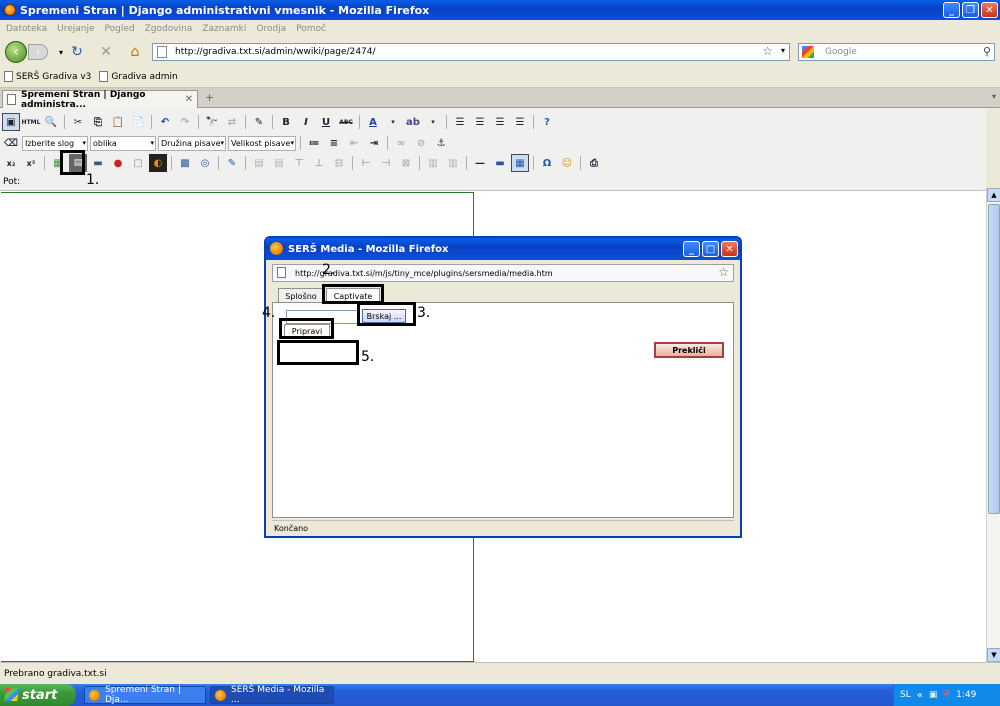 The width and height of the screenshot is (1000, 706). I want to click on link-icon: ∞, so click(401, 143).